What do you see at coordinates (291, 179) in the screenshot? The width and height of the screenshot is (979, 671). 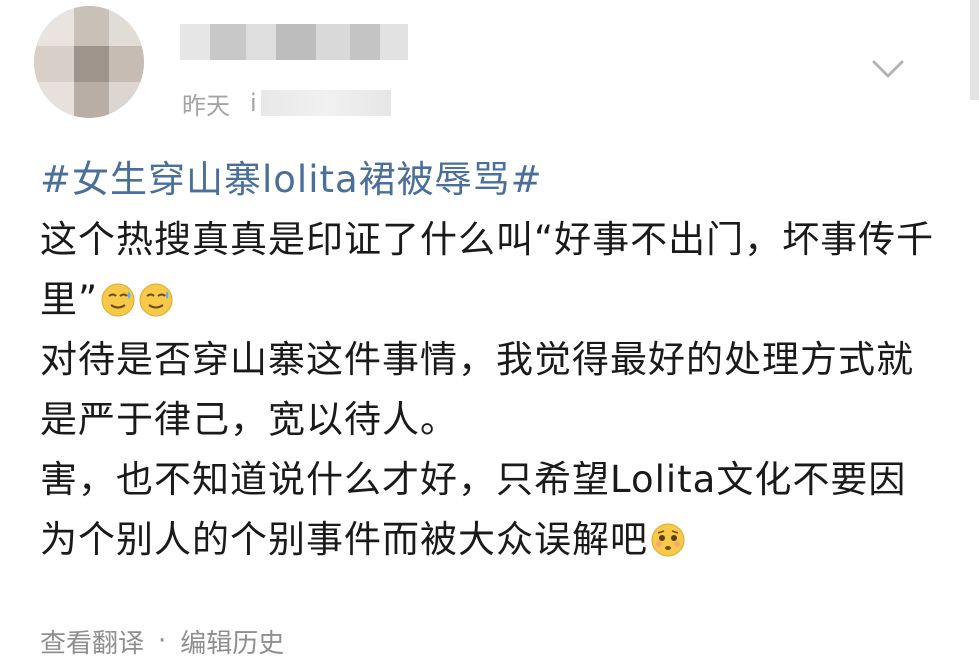 I see `topic-hashtag-link: #女生穿山寨lolita裙被辱骂#` at bounding box center [291, 179].